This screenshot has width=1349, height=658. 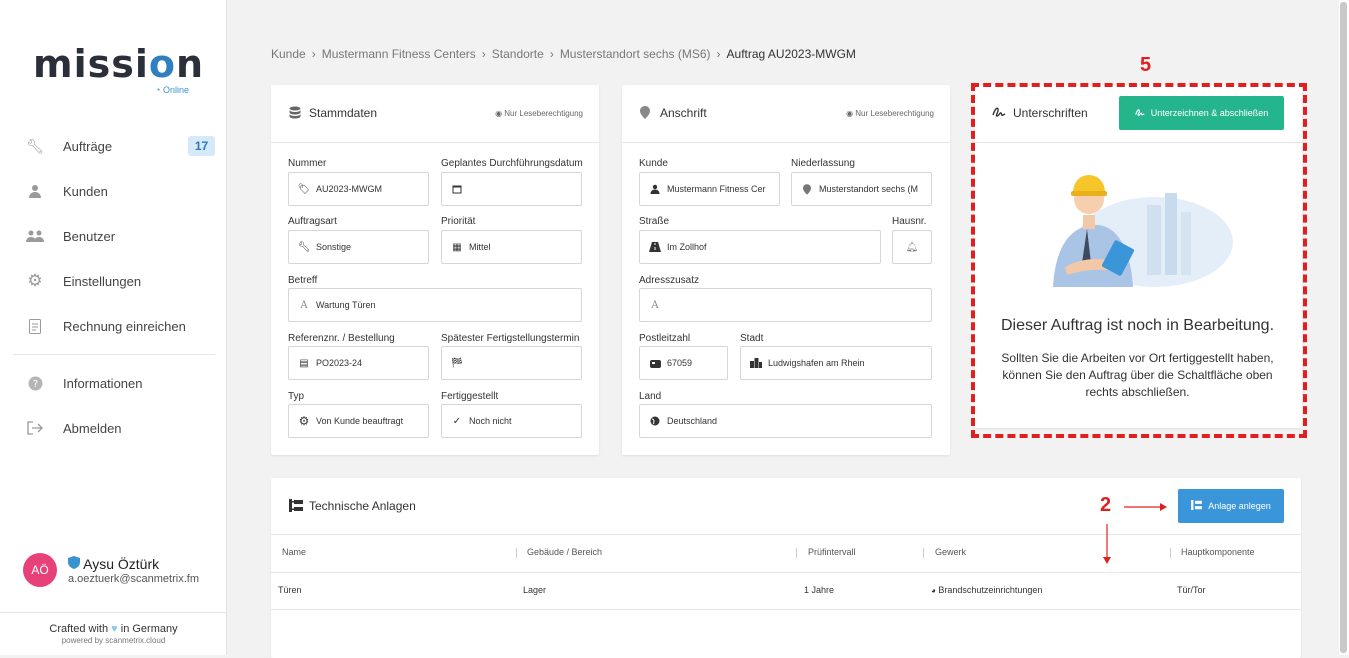 What do you see at coordinates (760, 247) in the screenshot?
I see `strasse-field: Im Zollhof` at bounding box center [760, 247].